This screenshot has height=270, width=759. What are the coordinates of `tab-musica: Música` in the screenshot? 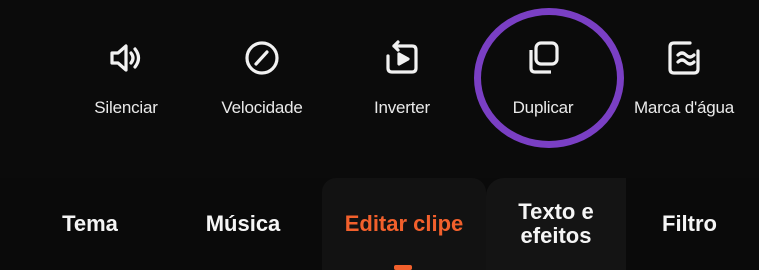 It's located at (243, 224).